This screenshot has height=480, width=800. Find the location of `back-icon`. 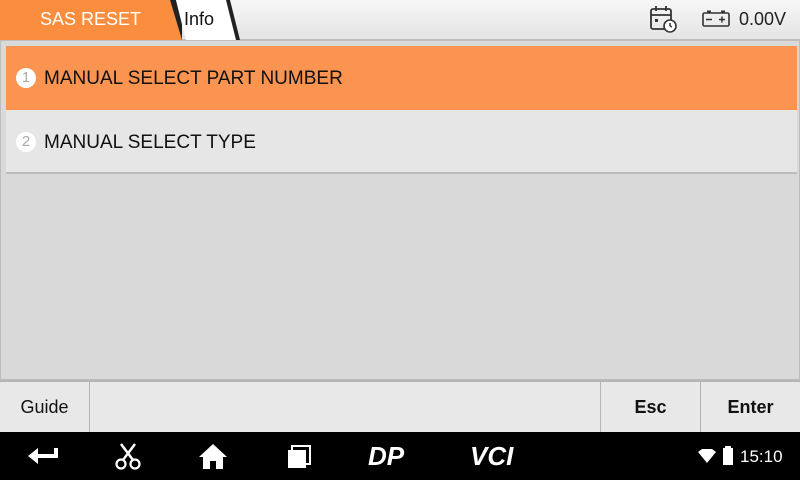

back-icon is located at coordinates (43, 456).